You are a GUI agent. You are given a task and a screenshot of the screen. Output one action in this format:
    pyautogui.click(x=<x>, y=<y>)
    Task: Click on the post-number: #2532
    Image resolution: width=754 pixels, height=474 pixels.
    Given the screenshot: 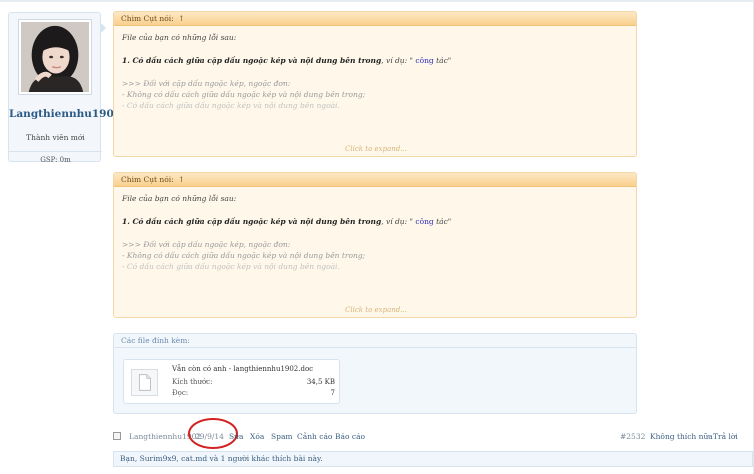 What is the action you would take?
    pyautogui.click(x=632, y=436)
    